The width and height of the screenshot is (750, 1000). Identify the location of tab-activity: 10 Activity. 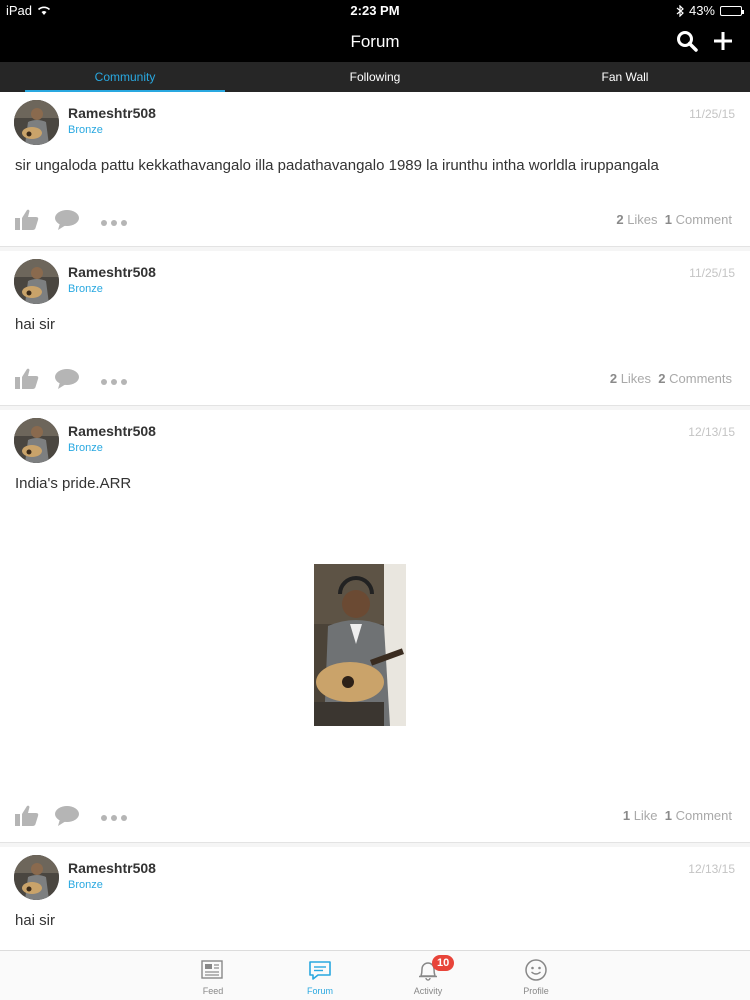
(428, 975).